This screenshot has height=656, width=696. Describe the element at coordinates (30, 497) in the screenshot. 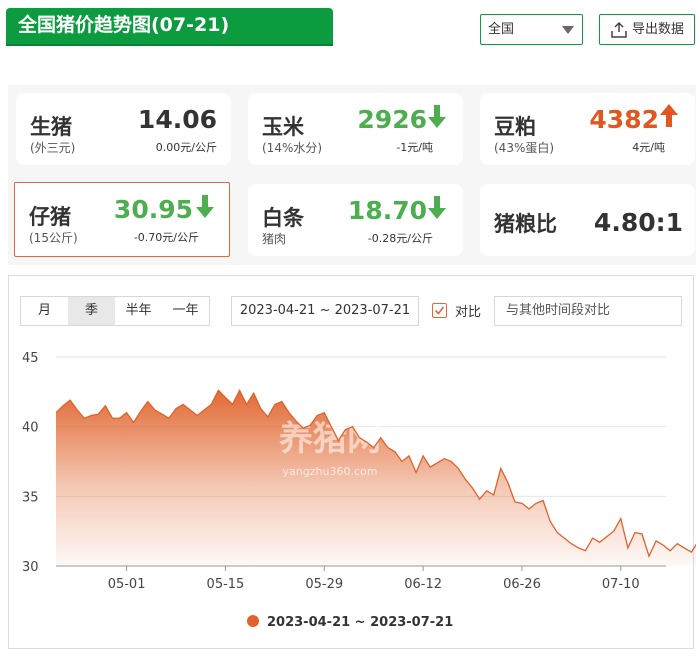

I see `y-tick-label: 35` at that location.